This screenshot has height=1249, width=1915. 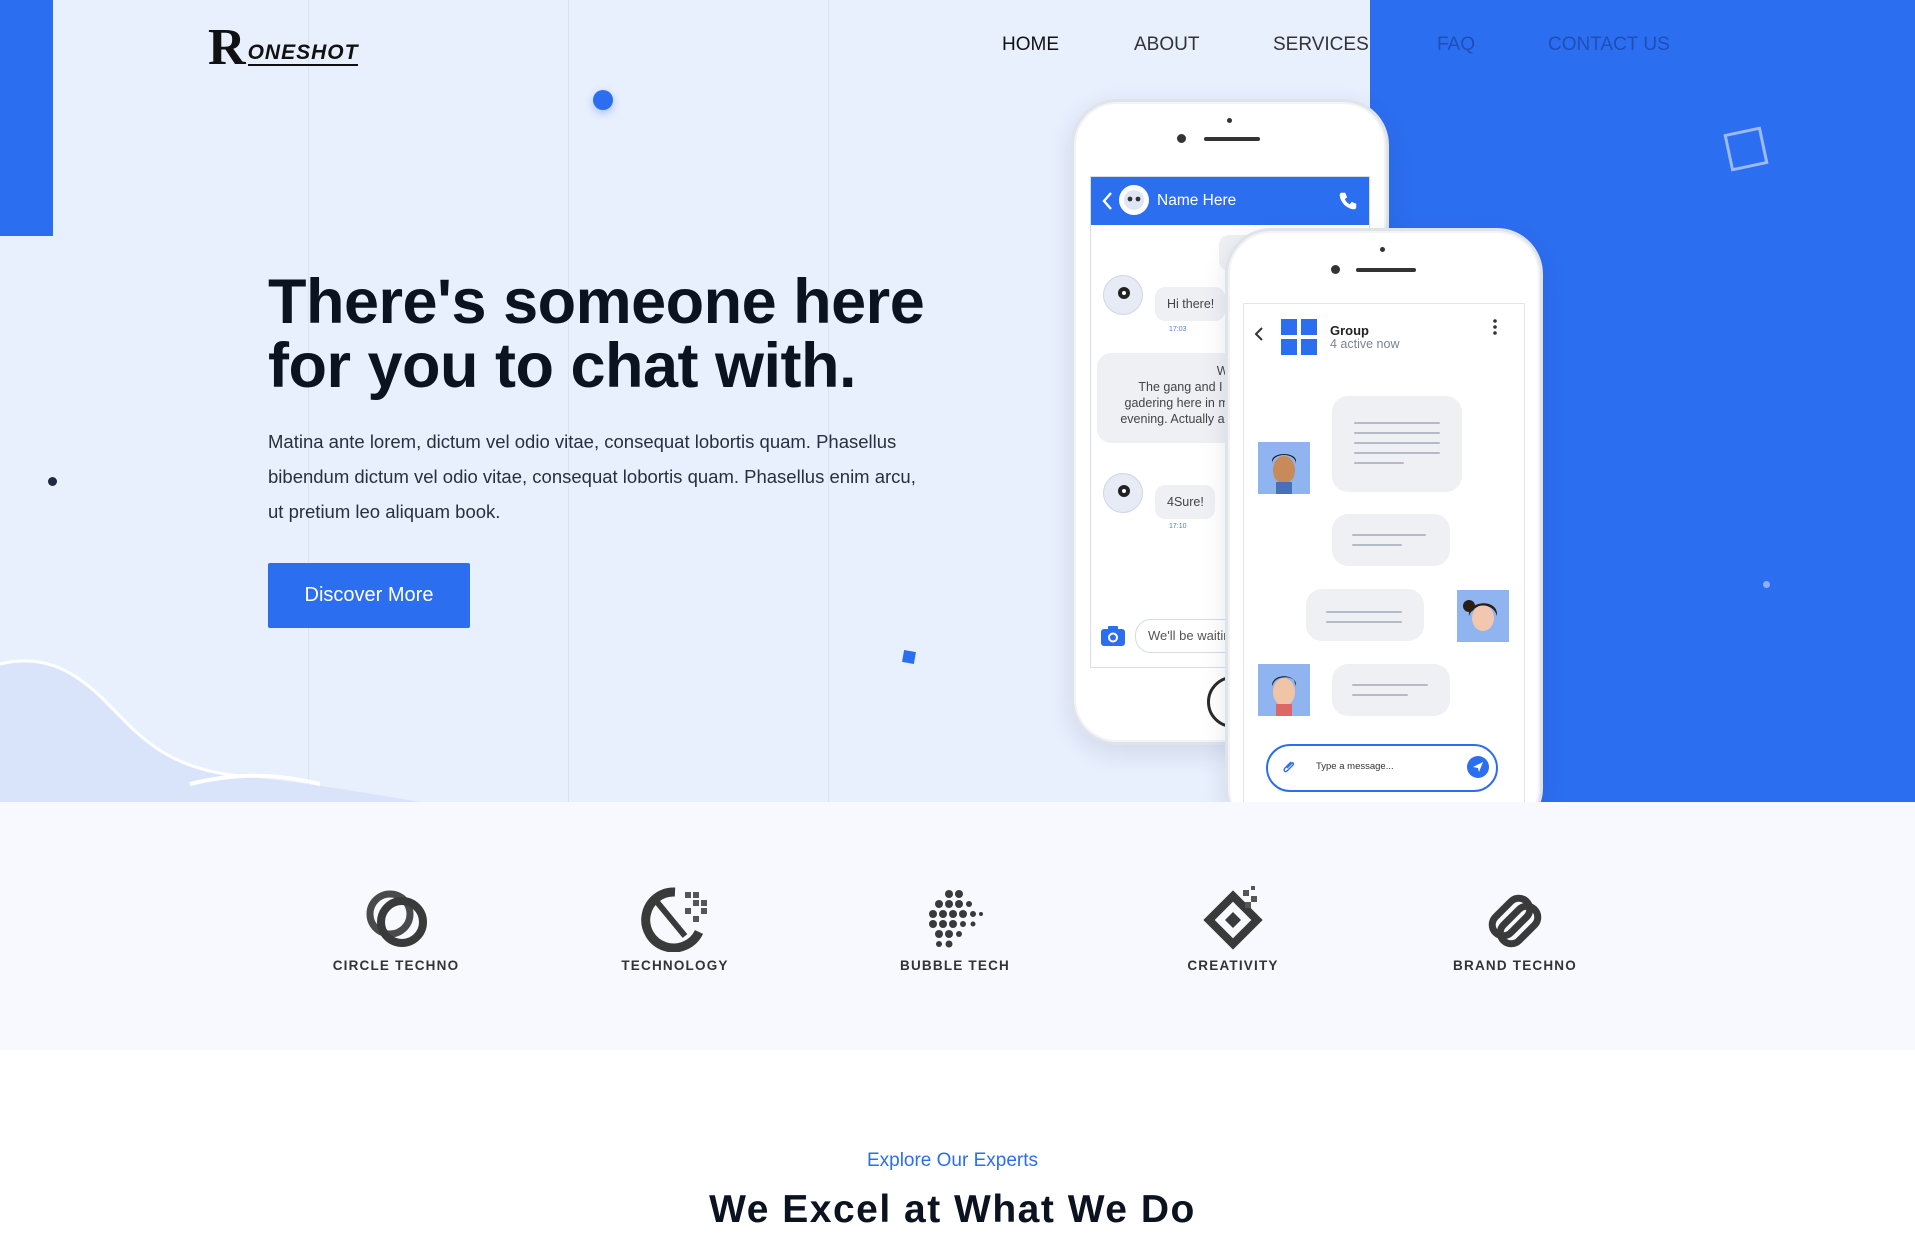 I want to click on logo-letter: R, so click(x=227, y=47).